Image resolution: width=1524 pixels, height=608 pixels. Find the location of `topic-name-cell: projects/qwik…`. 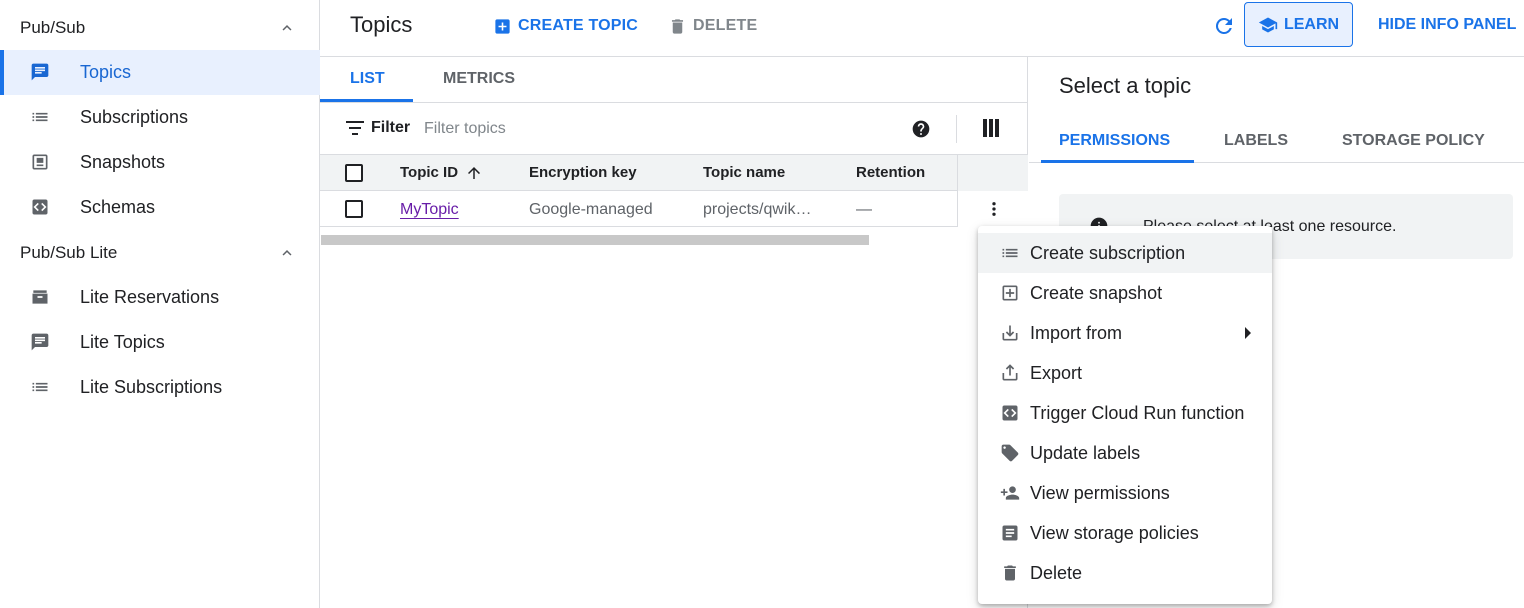

topic-name-cell: projects/qwik… is located at coordinates (757, 209).